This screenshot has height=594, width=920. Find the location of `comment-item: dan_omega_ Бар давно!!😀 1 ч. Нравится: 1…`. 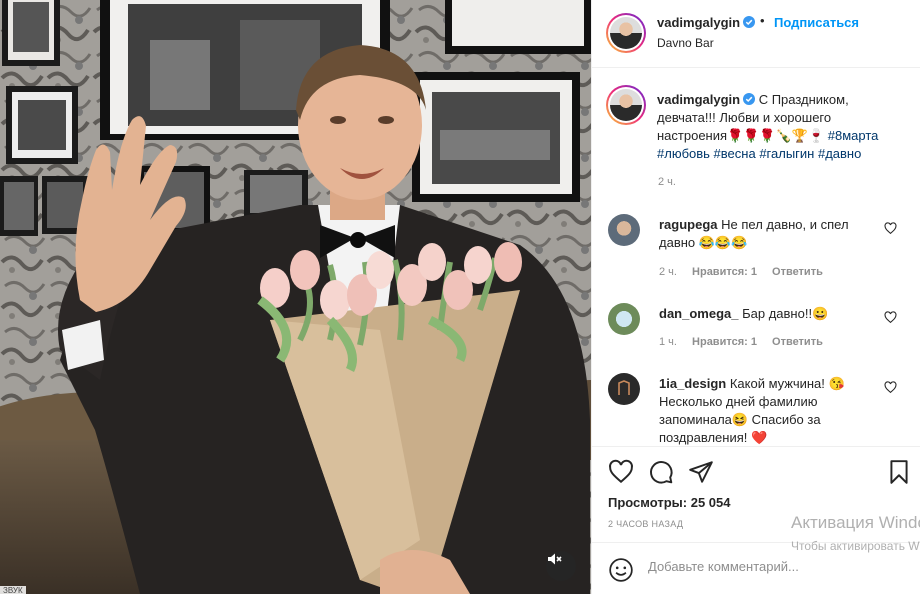

comment-item: dan_omega_ Бар давно!!😀 1 ч. Нравится: 1… is located at coordinates (760, 328).